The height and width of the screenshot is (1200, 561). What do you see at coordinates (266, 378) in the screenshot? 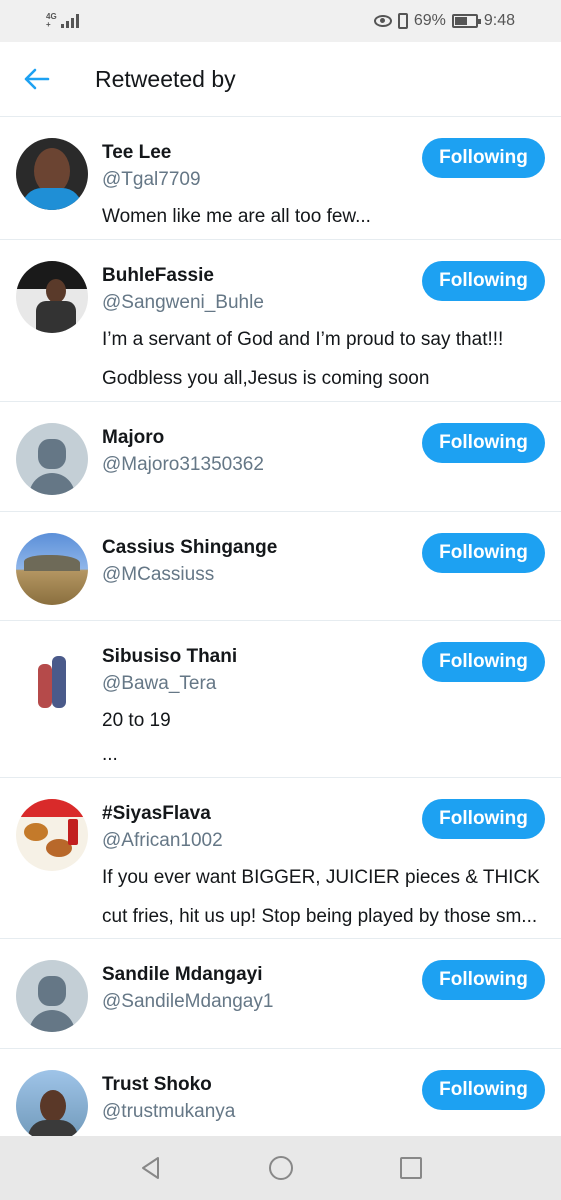
I see `user-bio-line: Godbless you all,Jesus is coming soon` at bounding box center [266, 378].